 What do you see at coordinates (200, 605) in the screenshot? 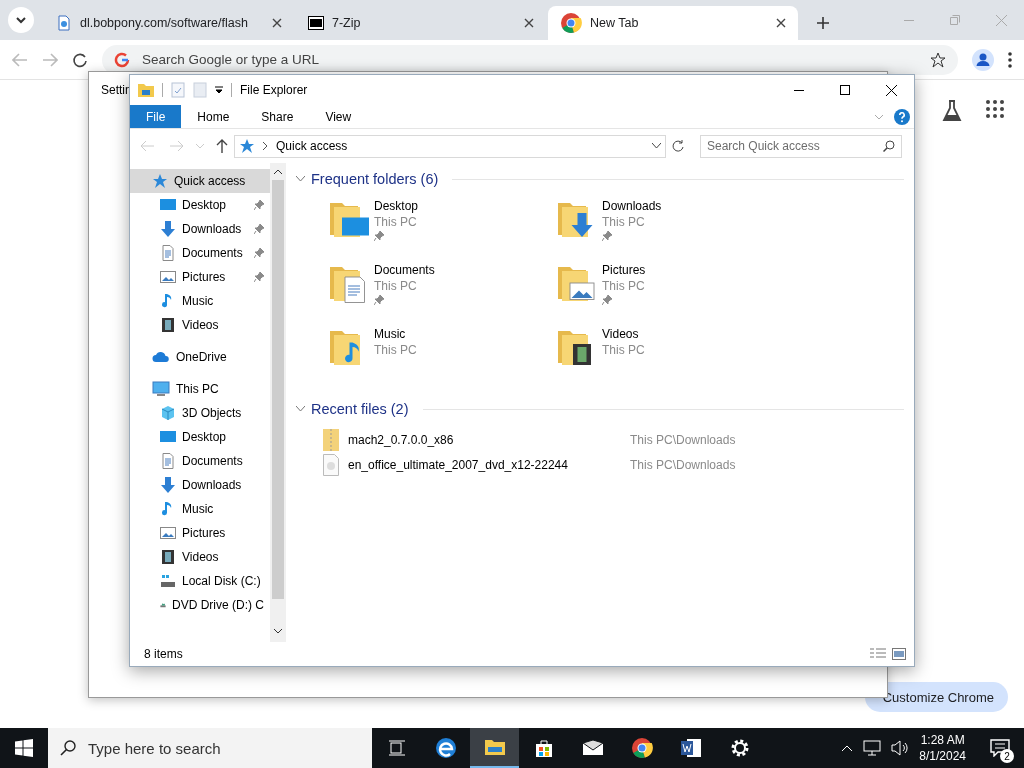
I see `nav-item: DVD Drive (D:) C` at bounding box center [200, 605].